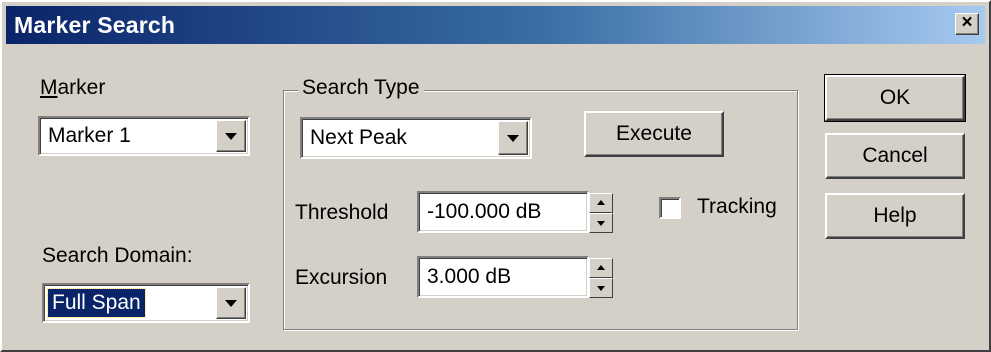 The height and width of the screenshot is (352, 991). Describe the element at coordinates (358, 137) in the screenshot. I see `search-type-select-value: Next Peak` at that location.